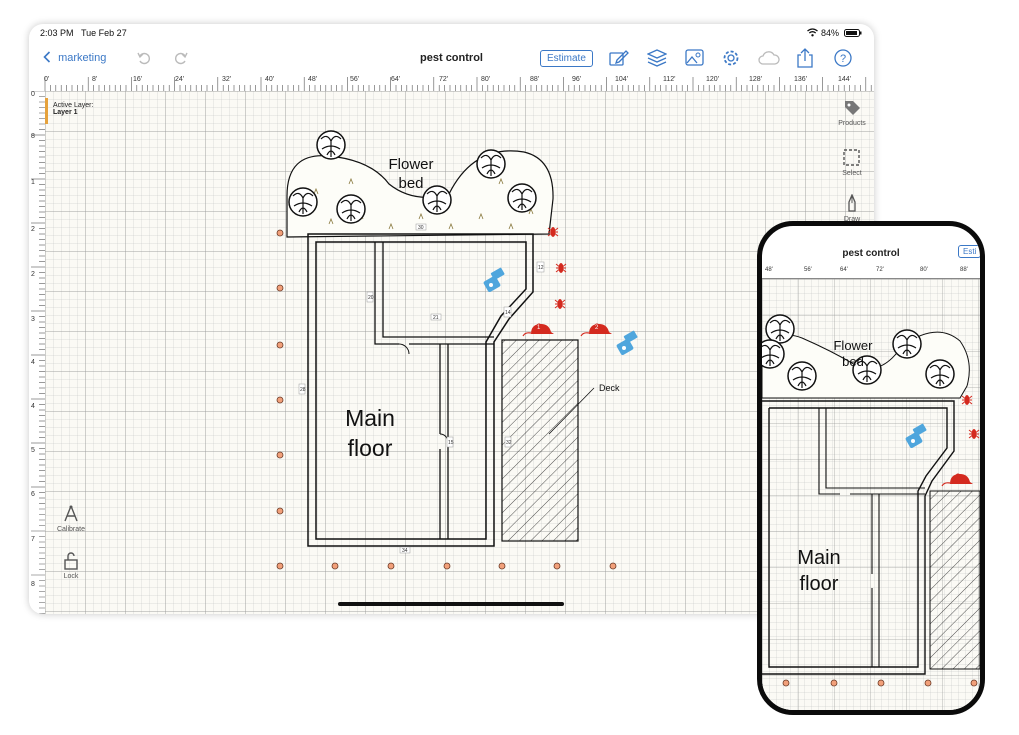 The image size is (1019, 735). Describe the element at coordinates (853, 361) in the screenshot. I see `phone-flower-bed-label: bed` at that location.